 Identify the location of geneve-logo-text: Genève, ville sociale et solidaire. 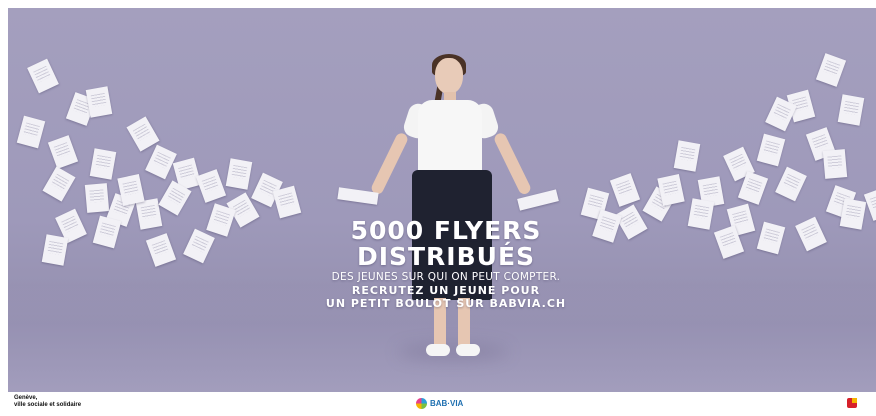
(47, 402).